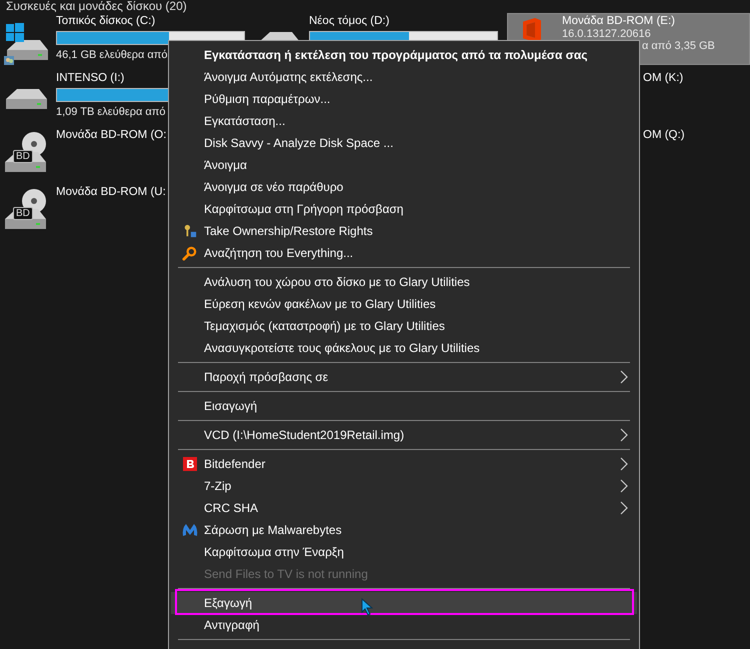 The width and height of the screenshot is (750, 649). What do you see at coordinates (111, 112) in the screenshot?
I see `drive-detail: 1,09 TB ελεύθερα από` at bounding box center [111, 112].